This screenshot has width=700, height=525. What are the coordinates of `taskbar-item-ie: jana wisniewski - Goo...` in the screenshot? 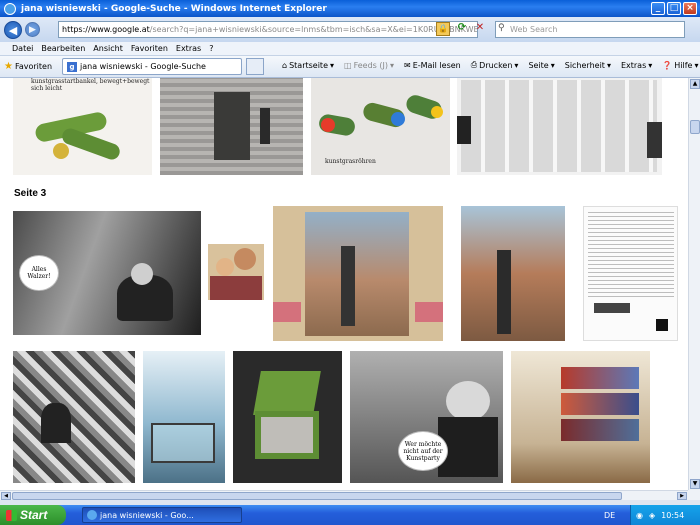 It's located at (162, 515).